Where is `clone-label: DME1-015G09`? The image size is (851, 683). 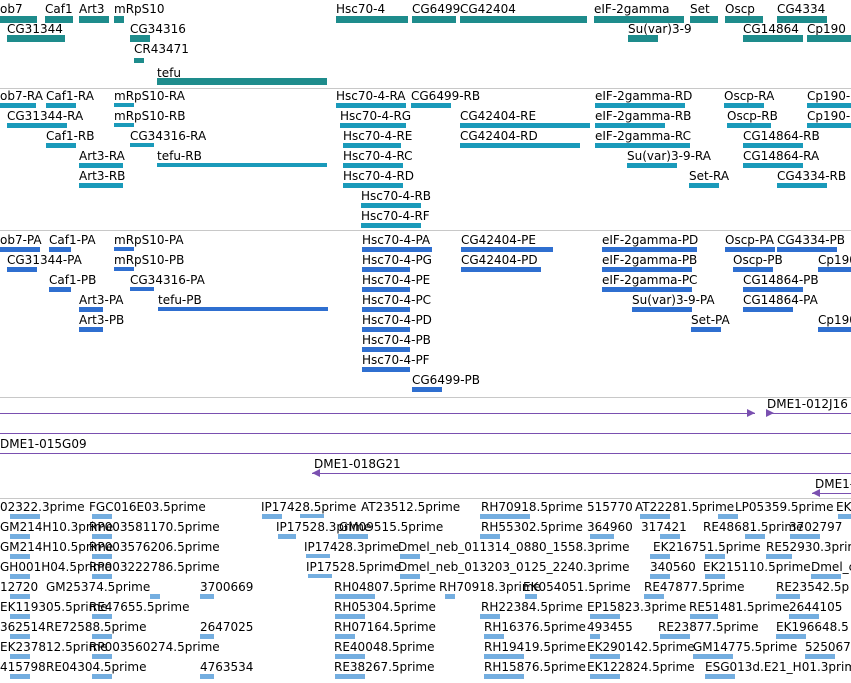 clone-label: DME1-015G09 is located at coordinates (43, 444).